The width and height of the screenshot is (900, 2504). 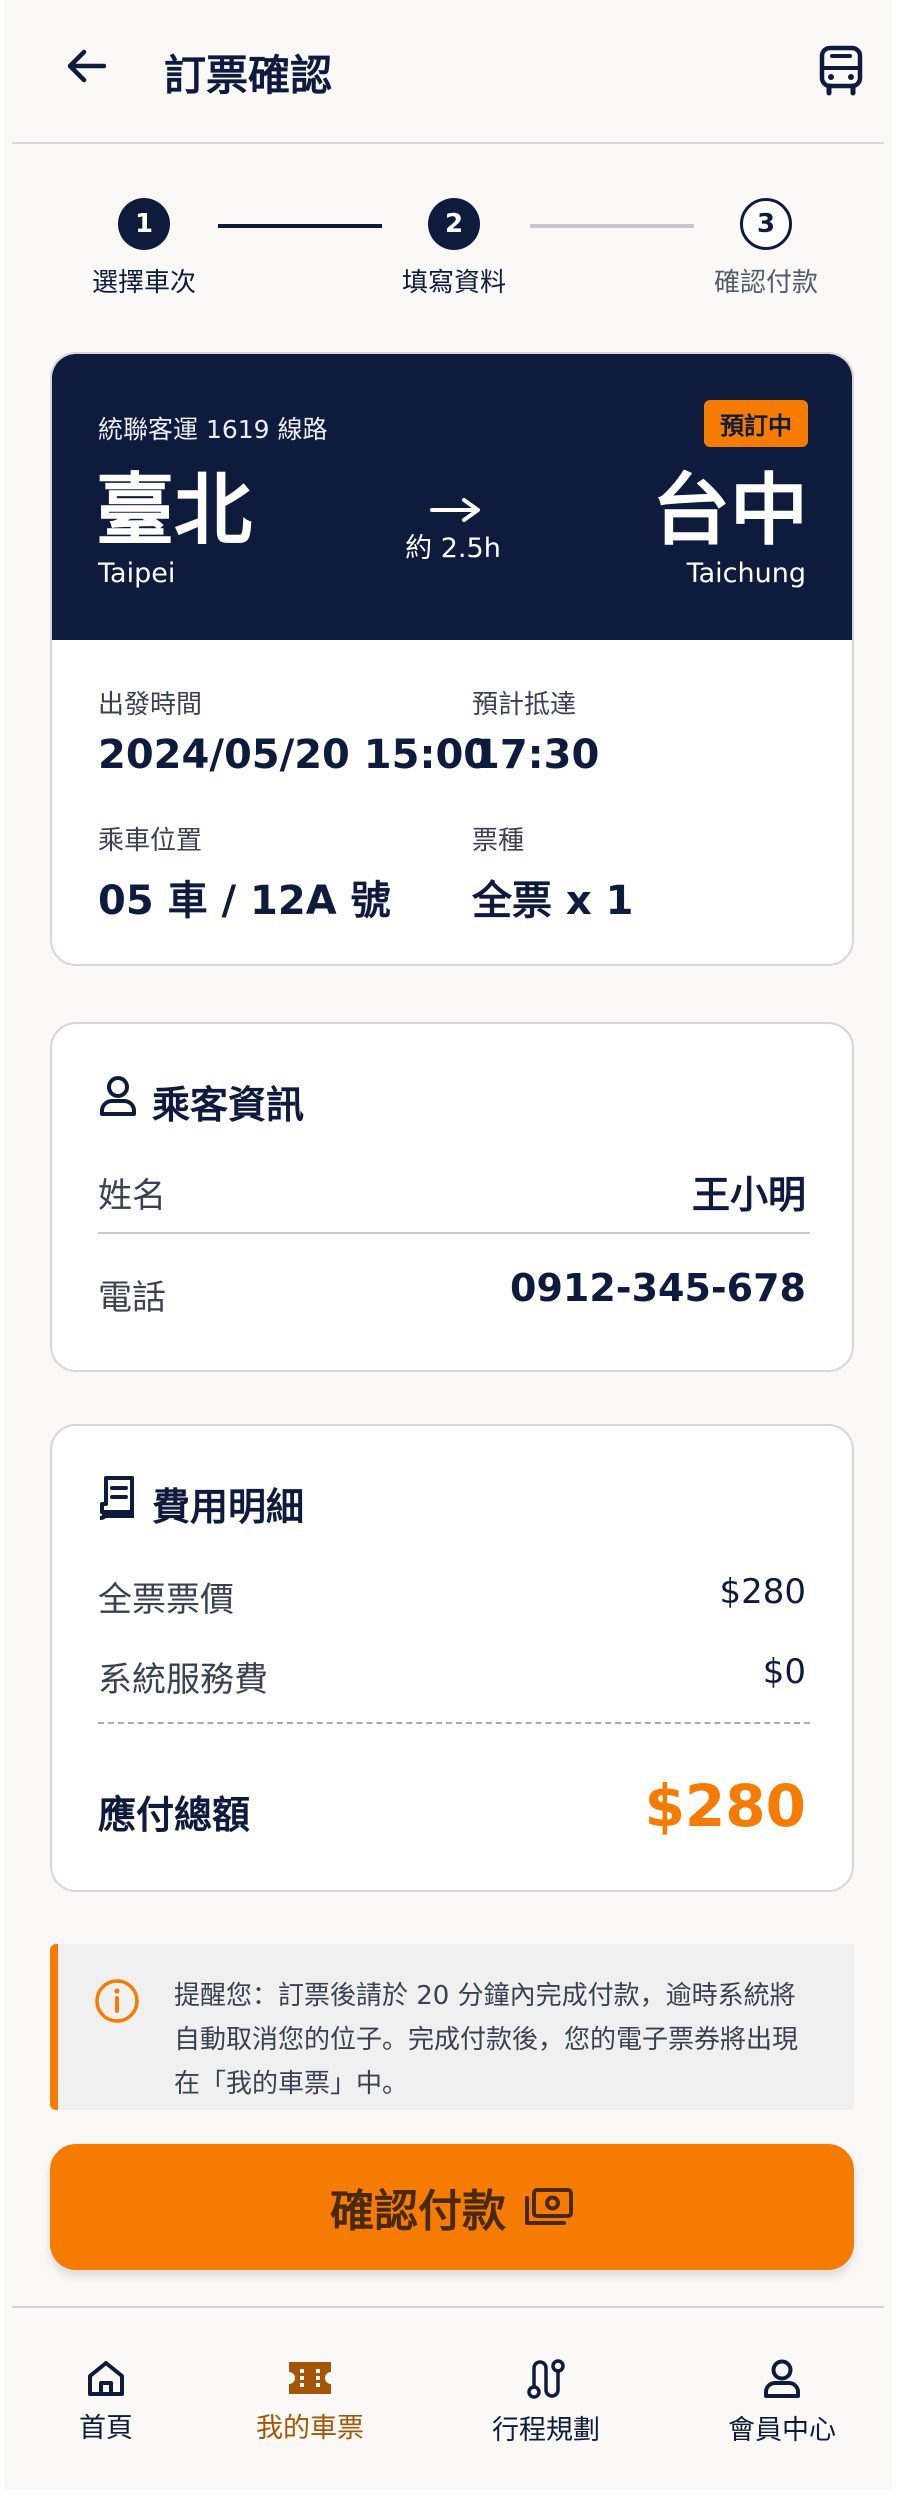 What do you see at coordinates (729, 511) in the screenshot?
I see `destination-station: 台中` at bounding box center [729, 511].